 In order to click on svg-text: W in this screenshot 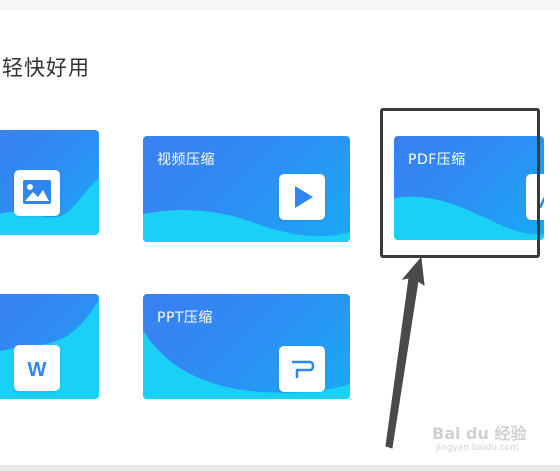, I will do `click(37, 370)`.